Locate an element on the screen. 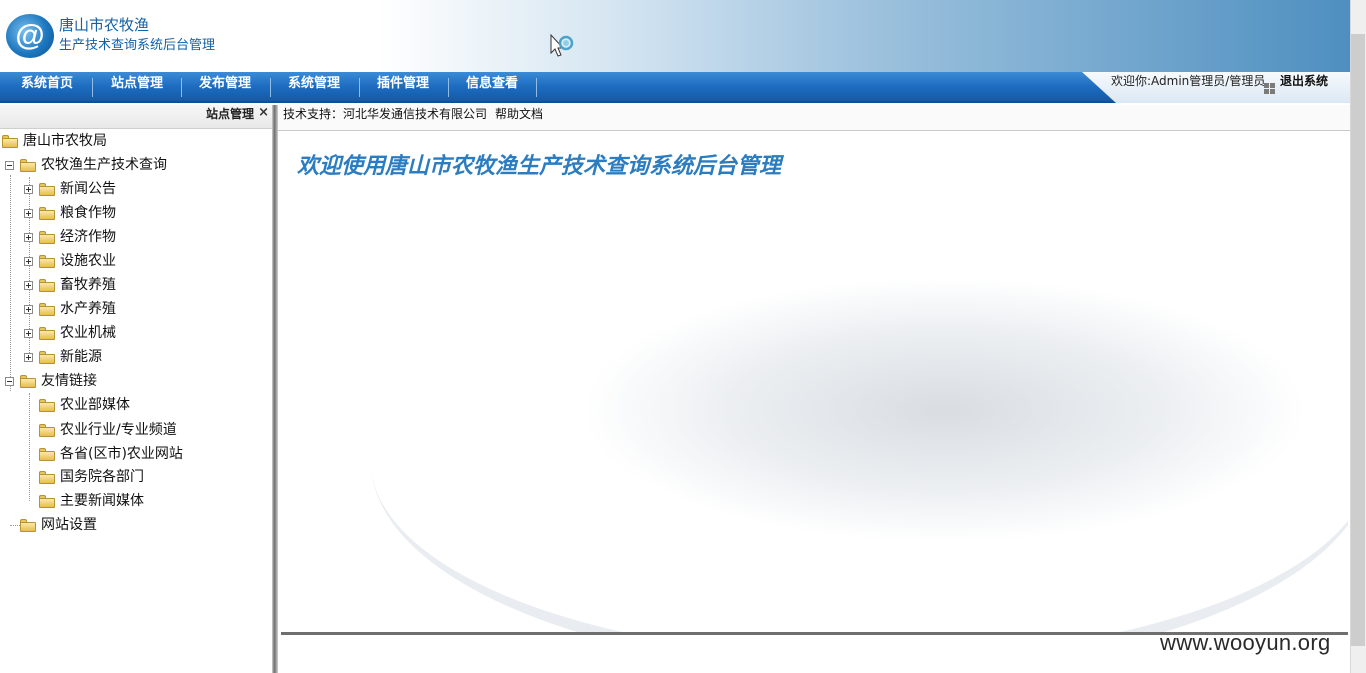  info-bar: 技术支持：河北华发通信技术有限公司 帮助文档 is located at coordinates (814, 118).